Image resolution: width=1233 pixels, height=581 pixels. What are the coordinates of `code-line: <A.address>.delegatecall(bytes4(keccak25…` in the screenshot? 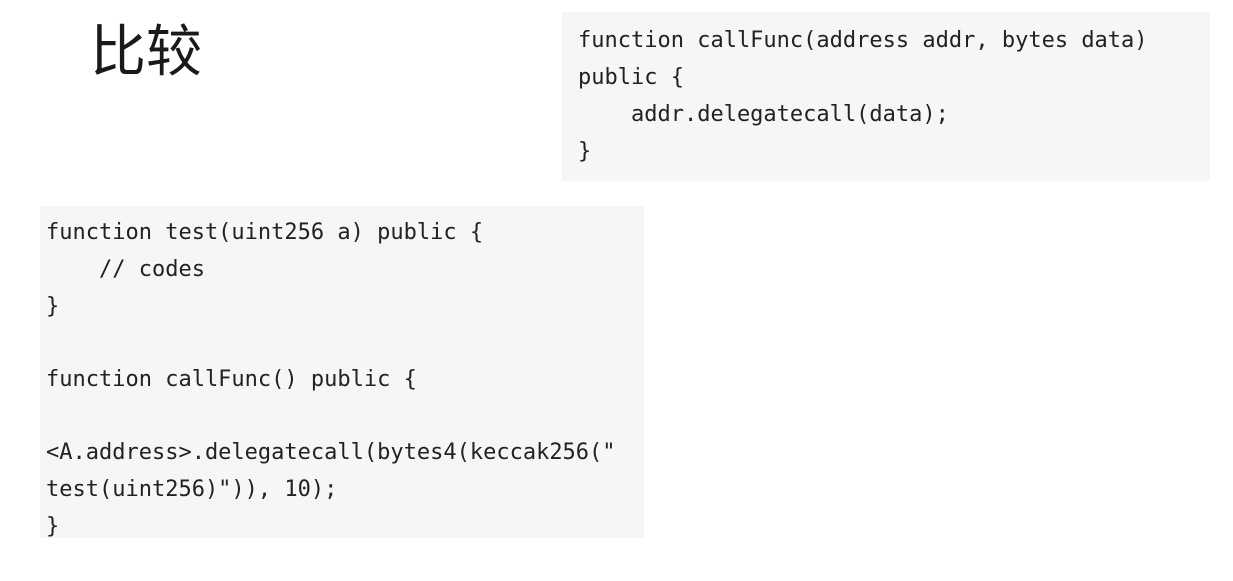 It's located at (331, 452).